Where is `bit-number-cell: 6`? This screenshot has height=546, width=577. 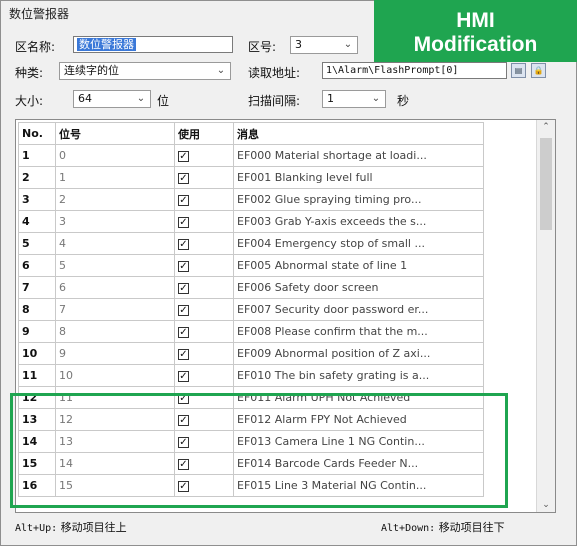 bit-number-cell: 6 is located at coordinates (115, 287).